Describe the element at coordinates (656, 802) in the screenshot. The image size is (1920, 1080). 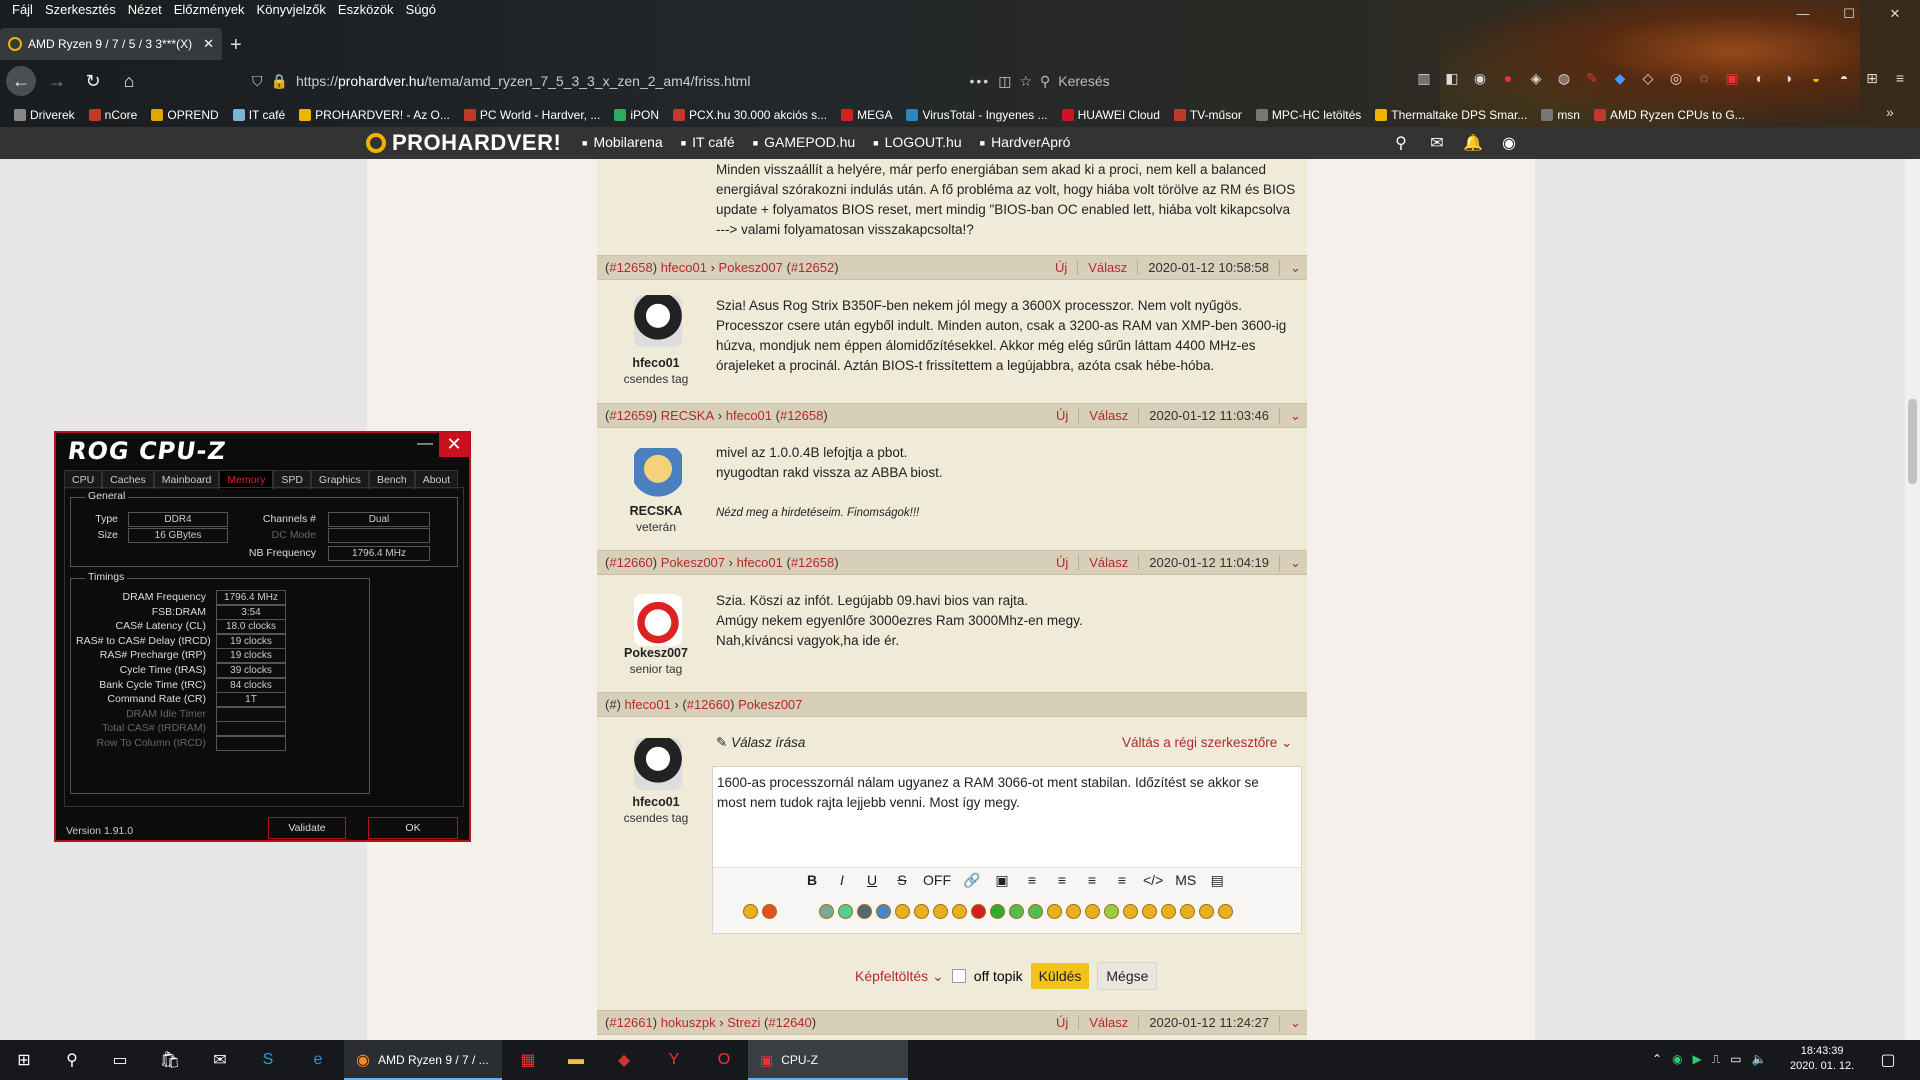
I see `reply-username: hfeco01` at that location.